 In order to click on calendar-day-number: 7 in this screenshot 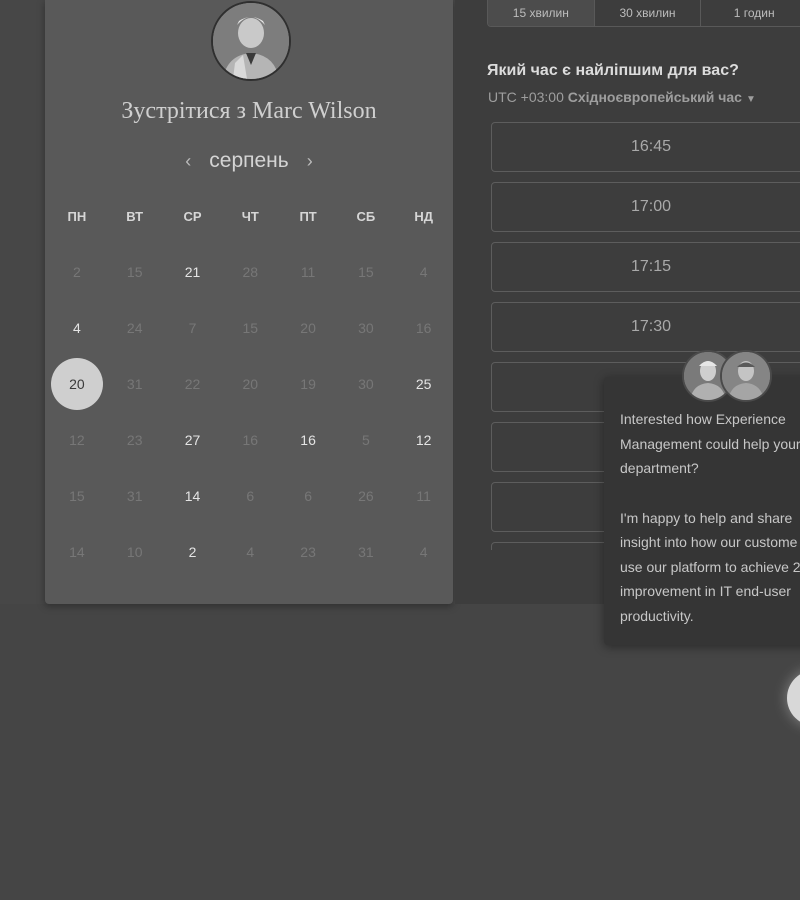, I will do `click(192, 328)`.